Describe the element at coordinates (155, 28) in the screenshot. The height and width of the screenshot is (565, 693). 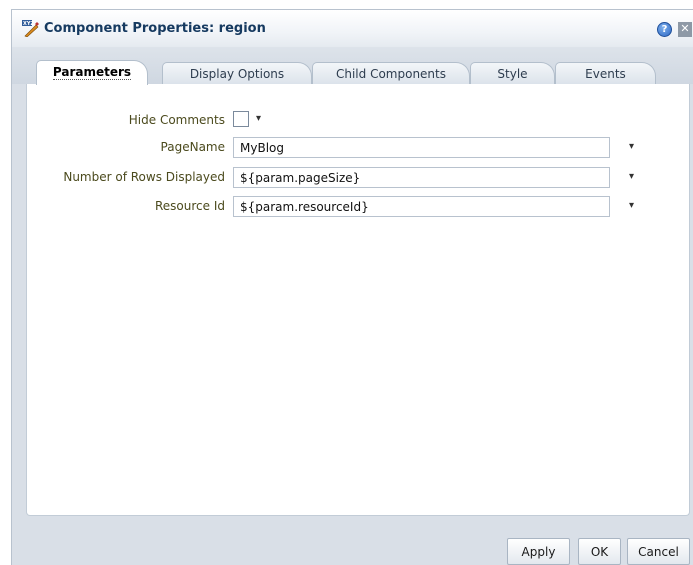
I see `dialog-title: Component Properties: region` at that location.